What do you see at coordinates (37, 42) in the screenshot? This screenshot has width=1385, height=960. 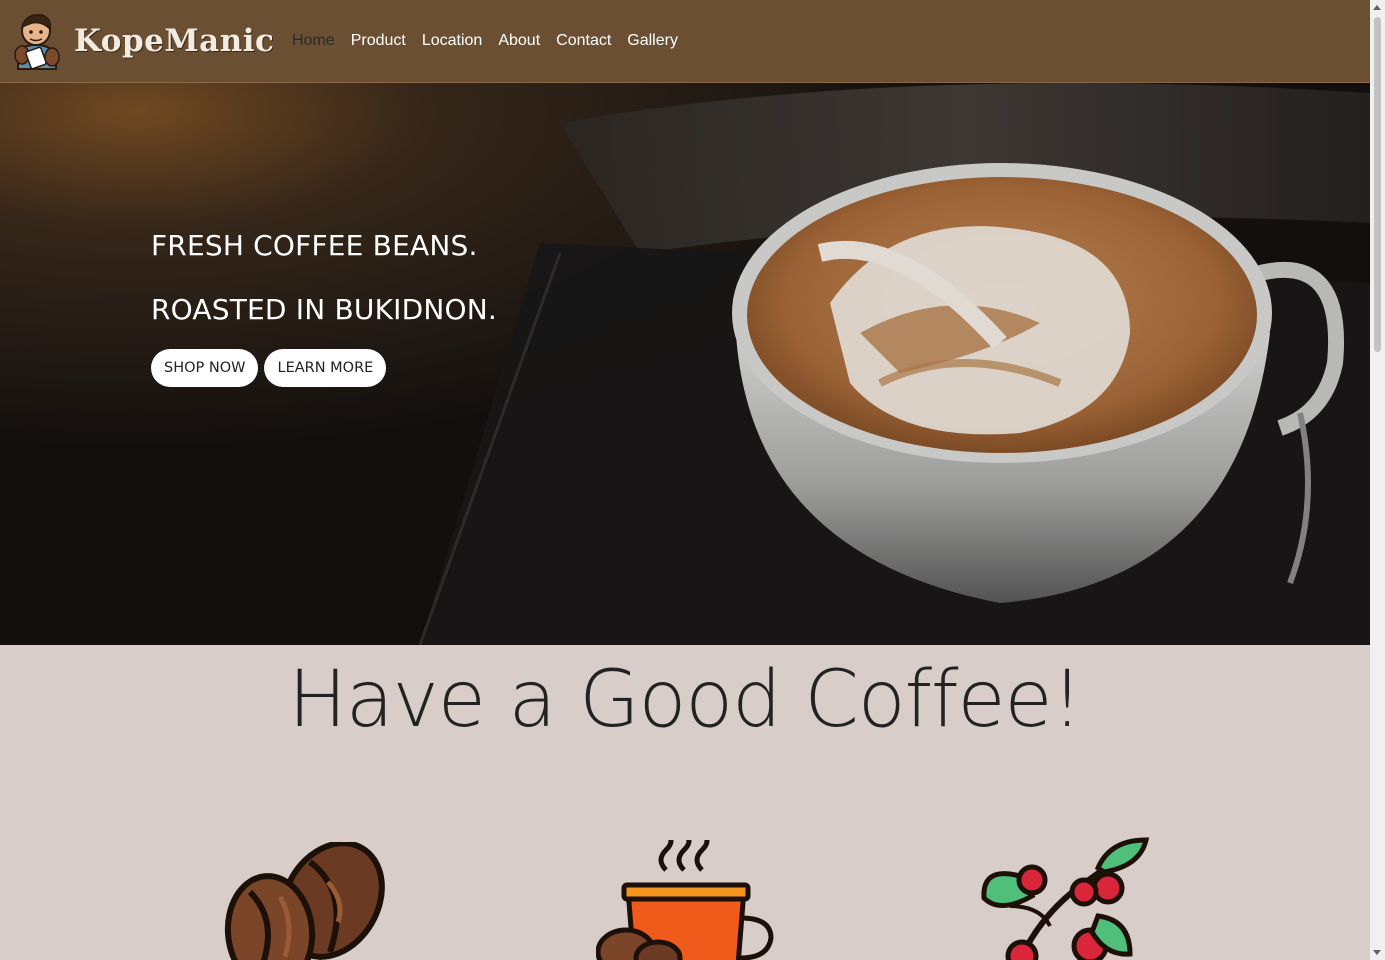 I see `barista-mascot-icon` at bounding box center [37, 42].